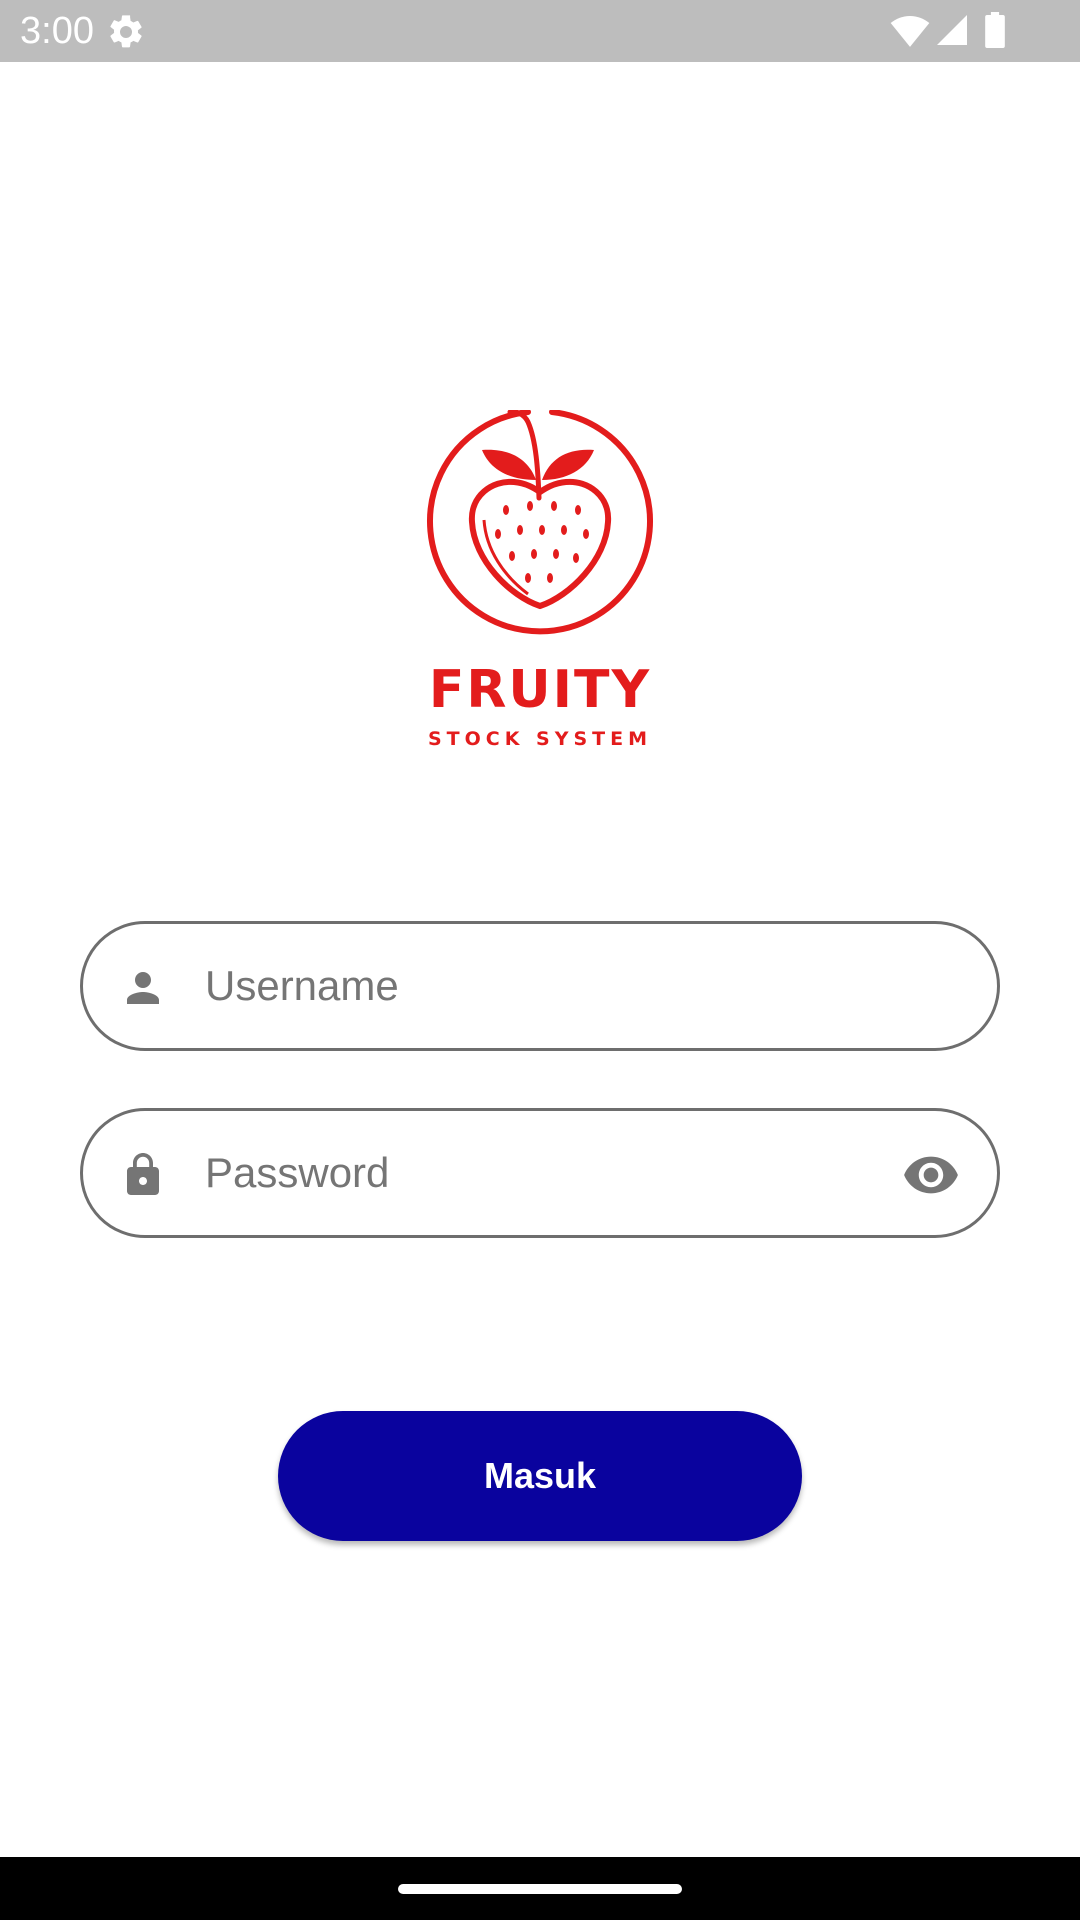  Describe the element at coordinates (515, 986) in the screenshot. I see `username-input` at that location.